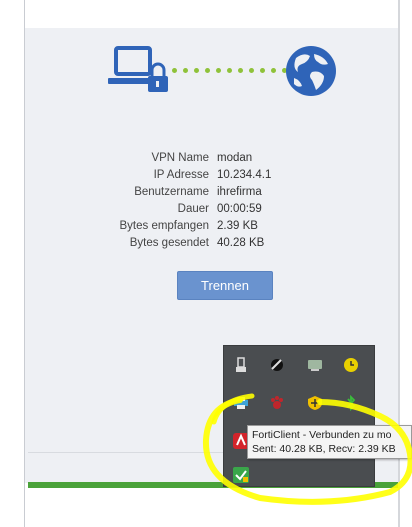  Describe the element at coordinates (241, 365) in the screenshot. I see `usb-icon` at that location.